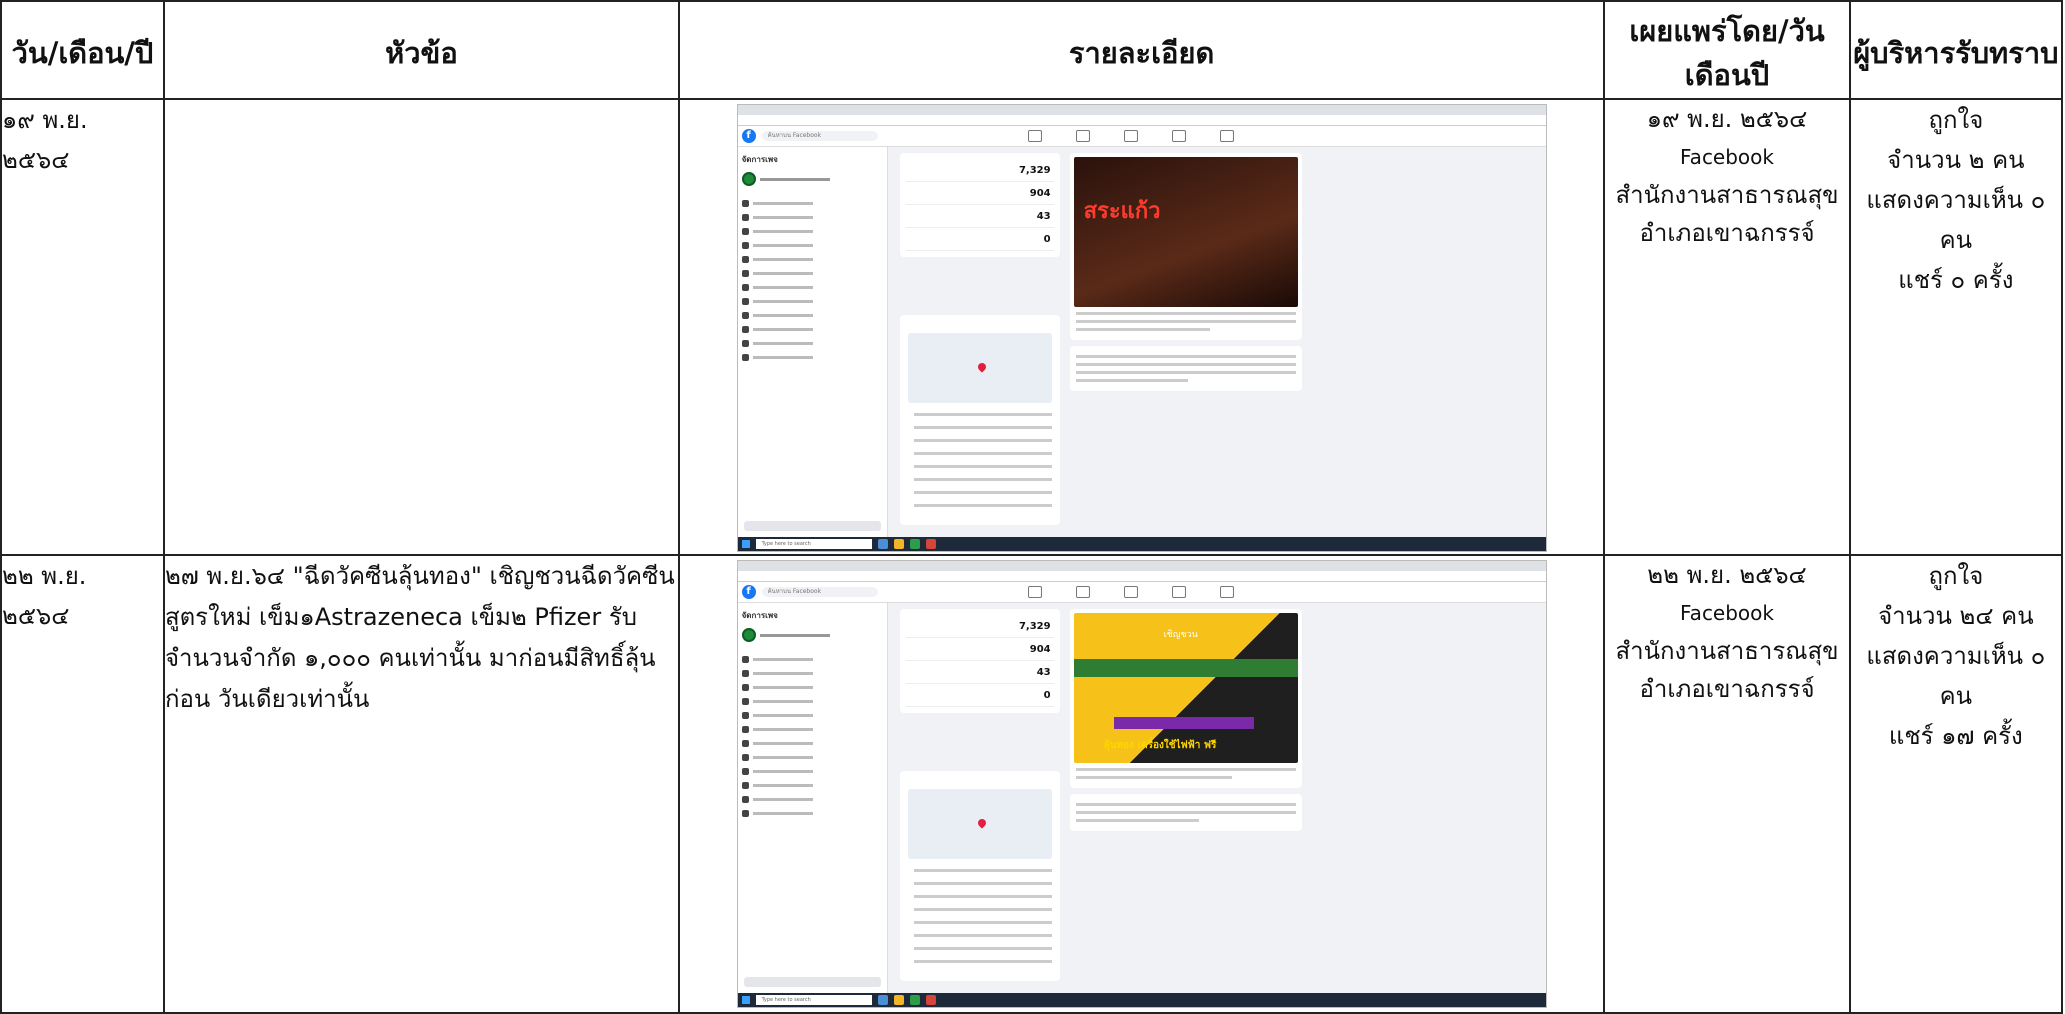 The width and height of the screenshot is (2065, 1014). I want to click on published-date: ๑๙ พ.ย. ๒๕๖๔, so click(1727, 119).